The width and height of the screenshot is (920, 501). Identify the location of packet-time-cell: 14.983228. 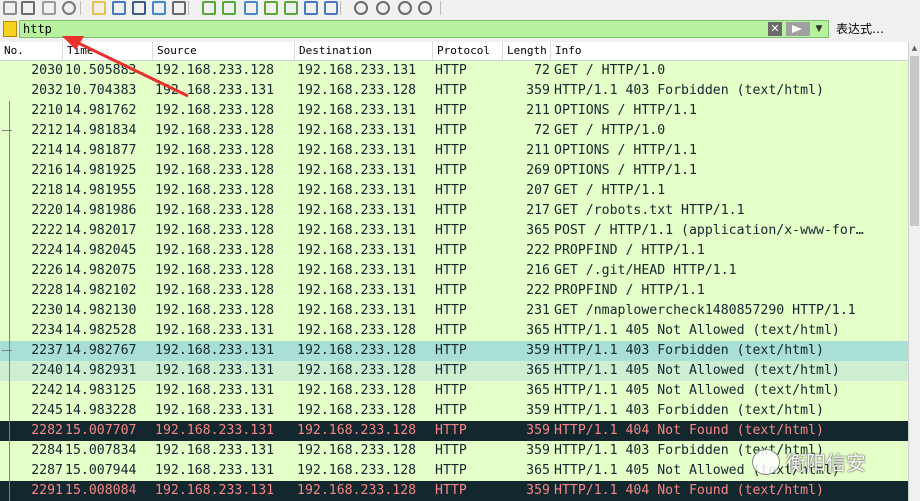
(101, 410).